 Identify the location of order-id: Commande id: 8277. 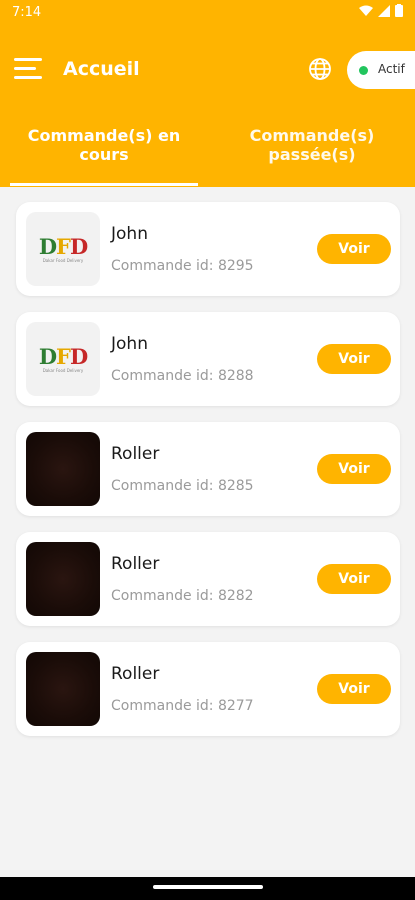
(182, 706).